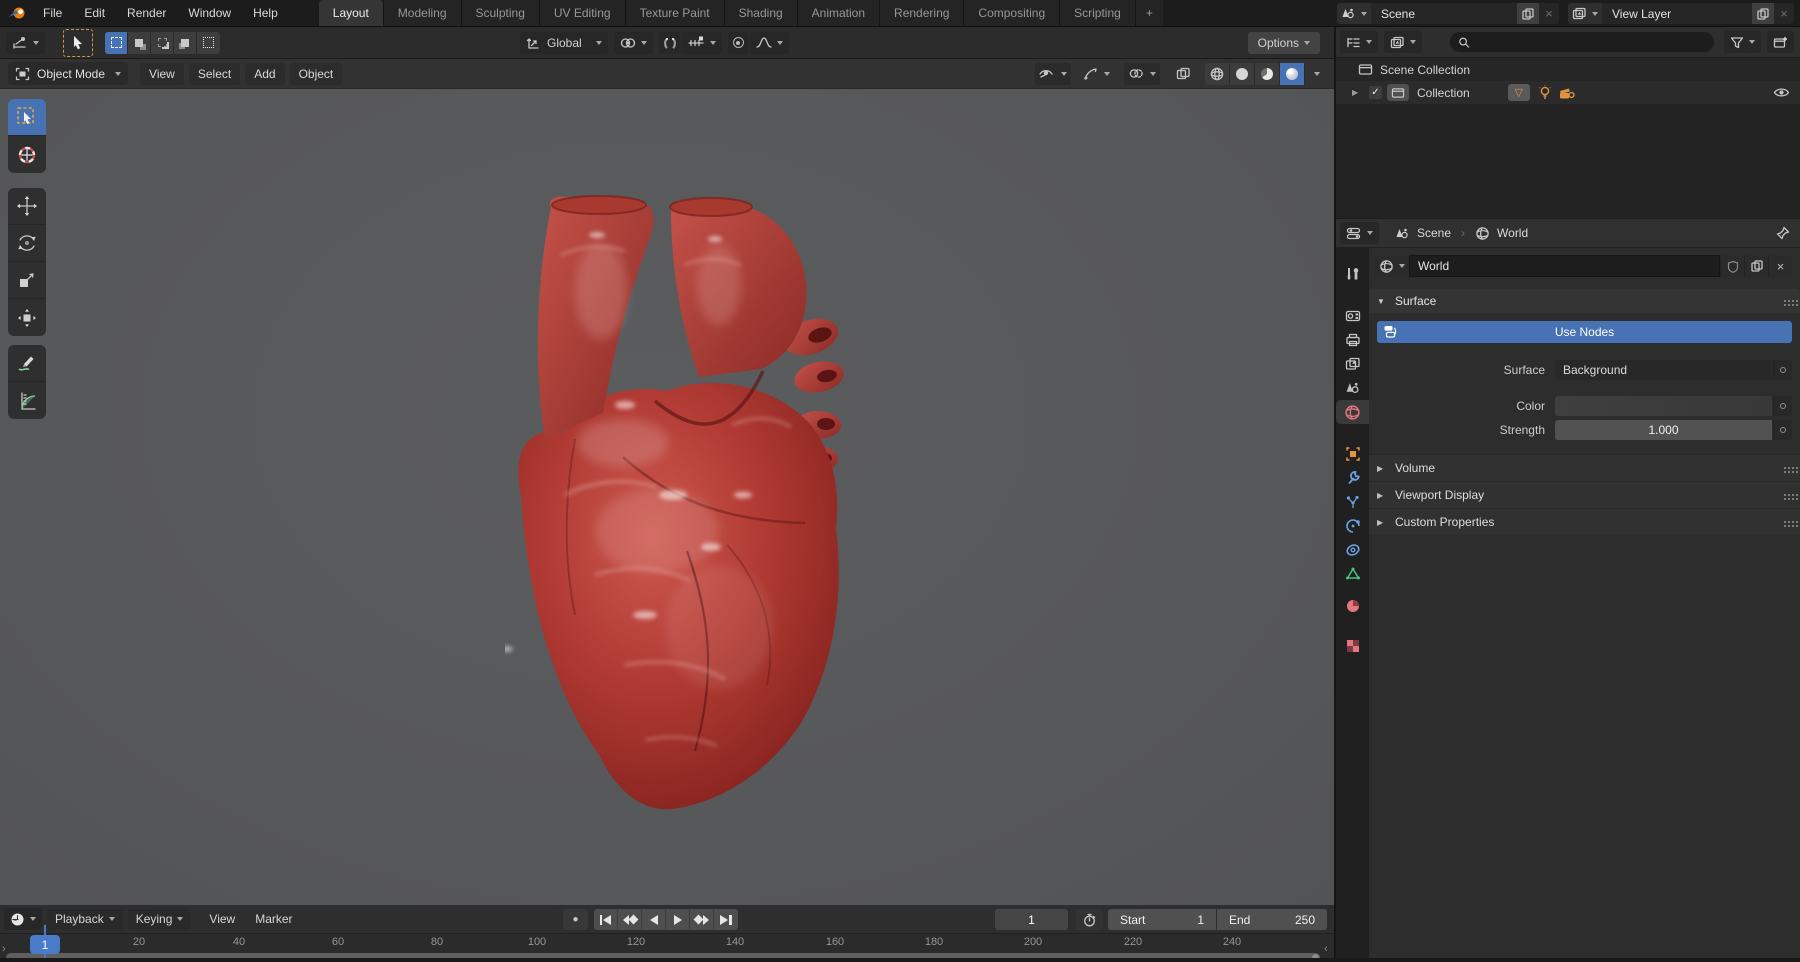  What do you see at coordinates (1434, 233) in the screenshot?
I see `breadcrumb-scene: Scene` at bounding box center [1434, 233].